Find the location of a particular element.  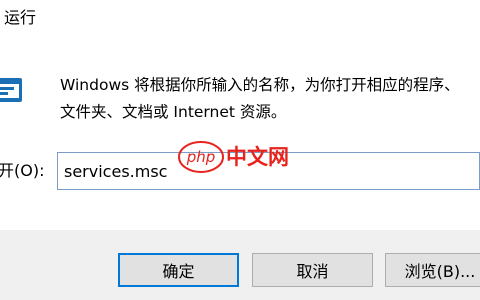

watermark-text: 中文网 is located at coordinates (257, 157).